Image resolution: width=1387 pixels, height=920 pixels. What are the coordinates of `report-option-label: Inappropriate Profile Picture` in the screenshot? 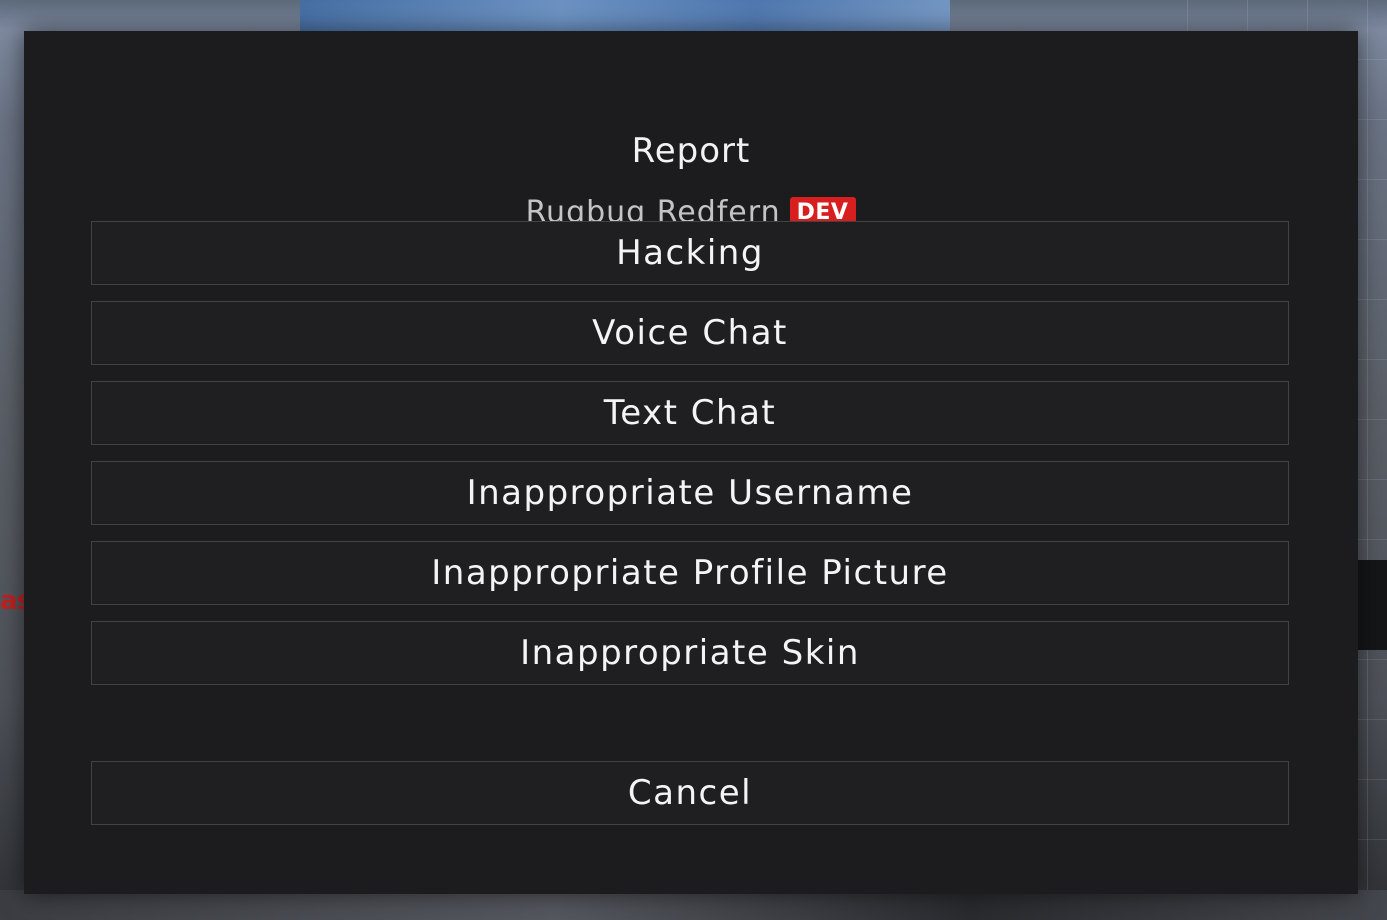 It's located at (690, 573).